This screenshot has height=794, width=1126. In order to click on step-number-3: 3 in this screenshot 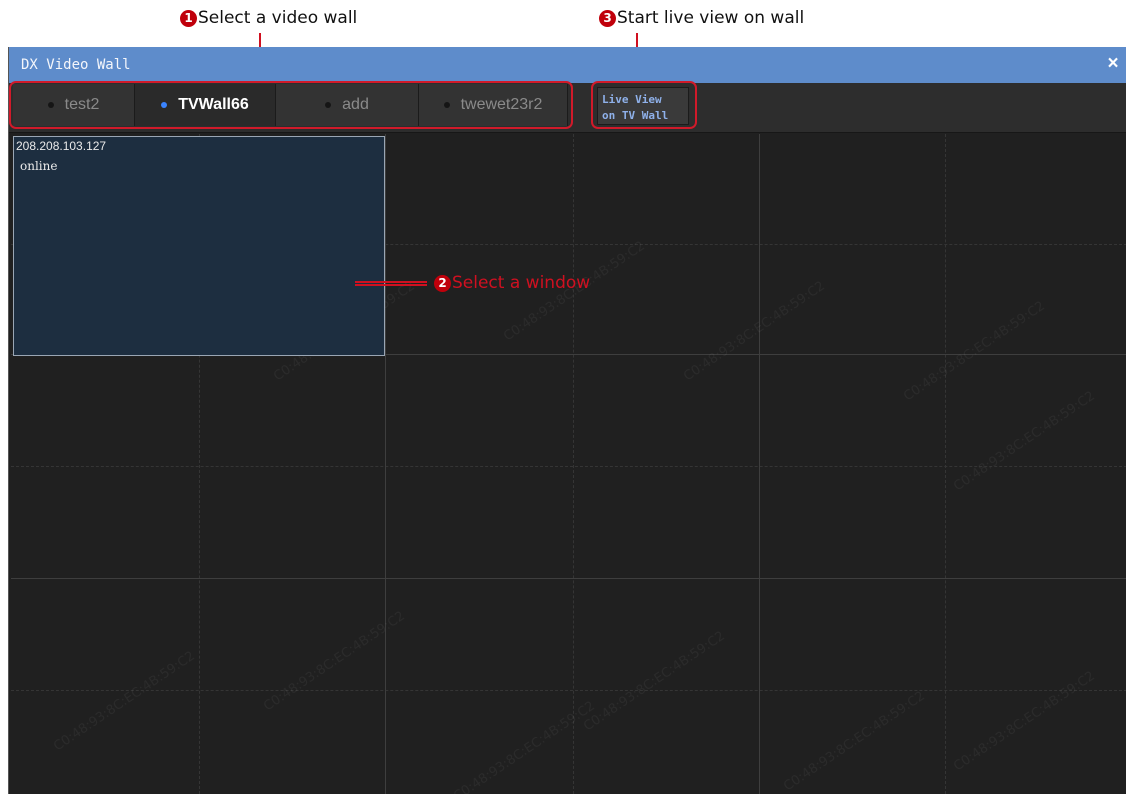, I will do `click(607, 18)`.